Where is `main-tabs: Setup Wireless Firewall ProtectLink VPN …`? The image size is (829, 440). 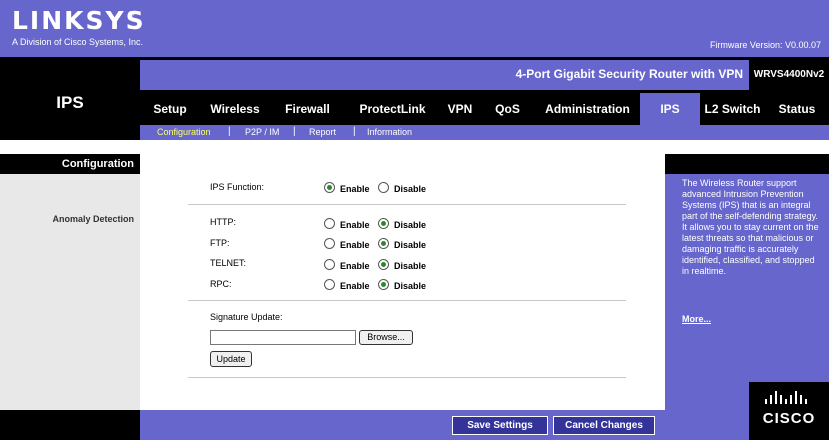 main-tabs: Setup Wireless Firewall ProtectLink VPN … is located at coordinates (484, 109).